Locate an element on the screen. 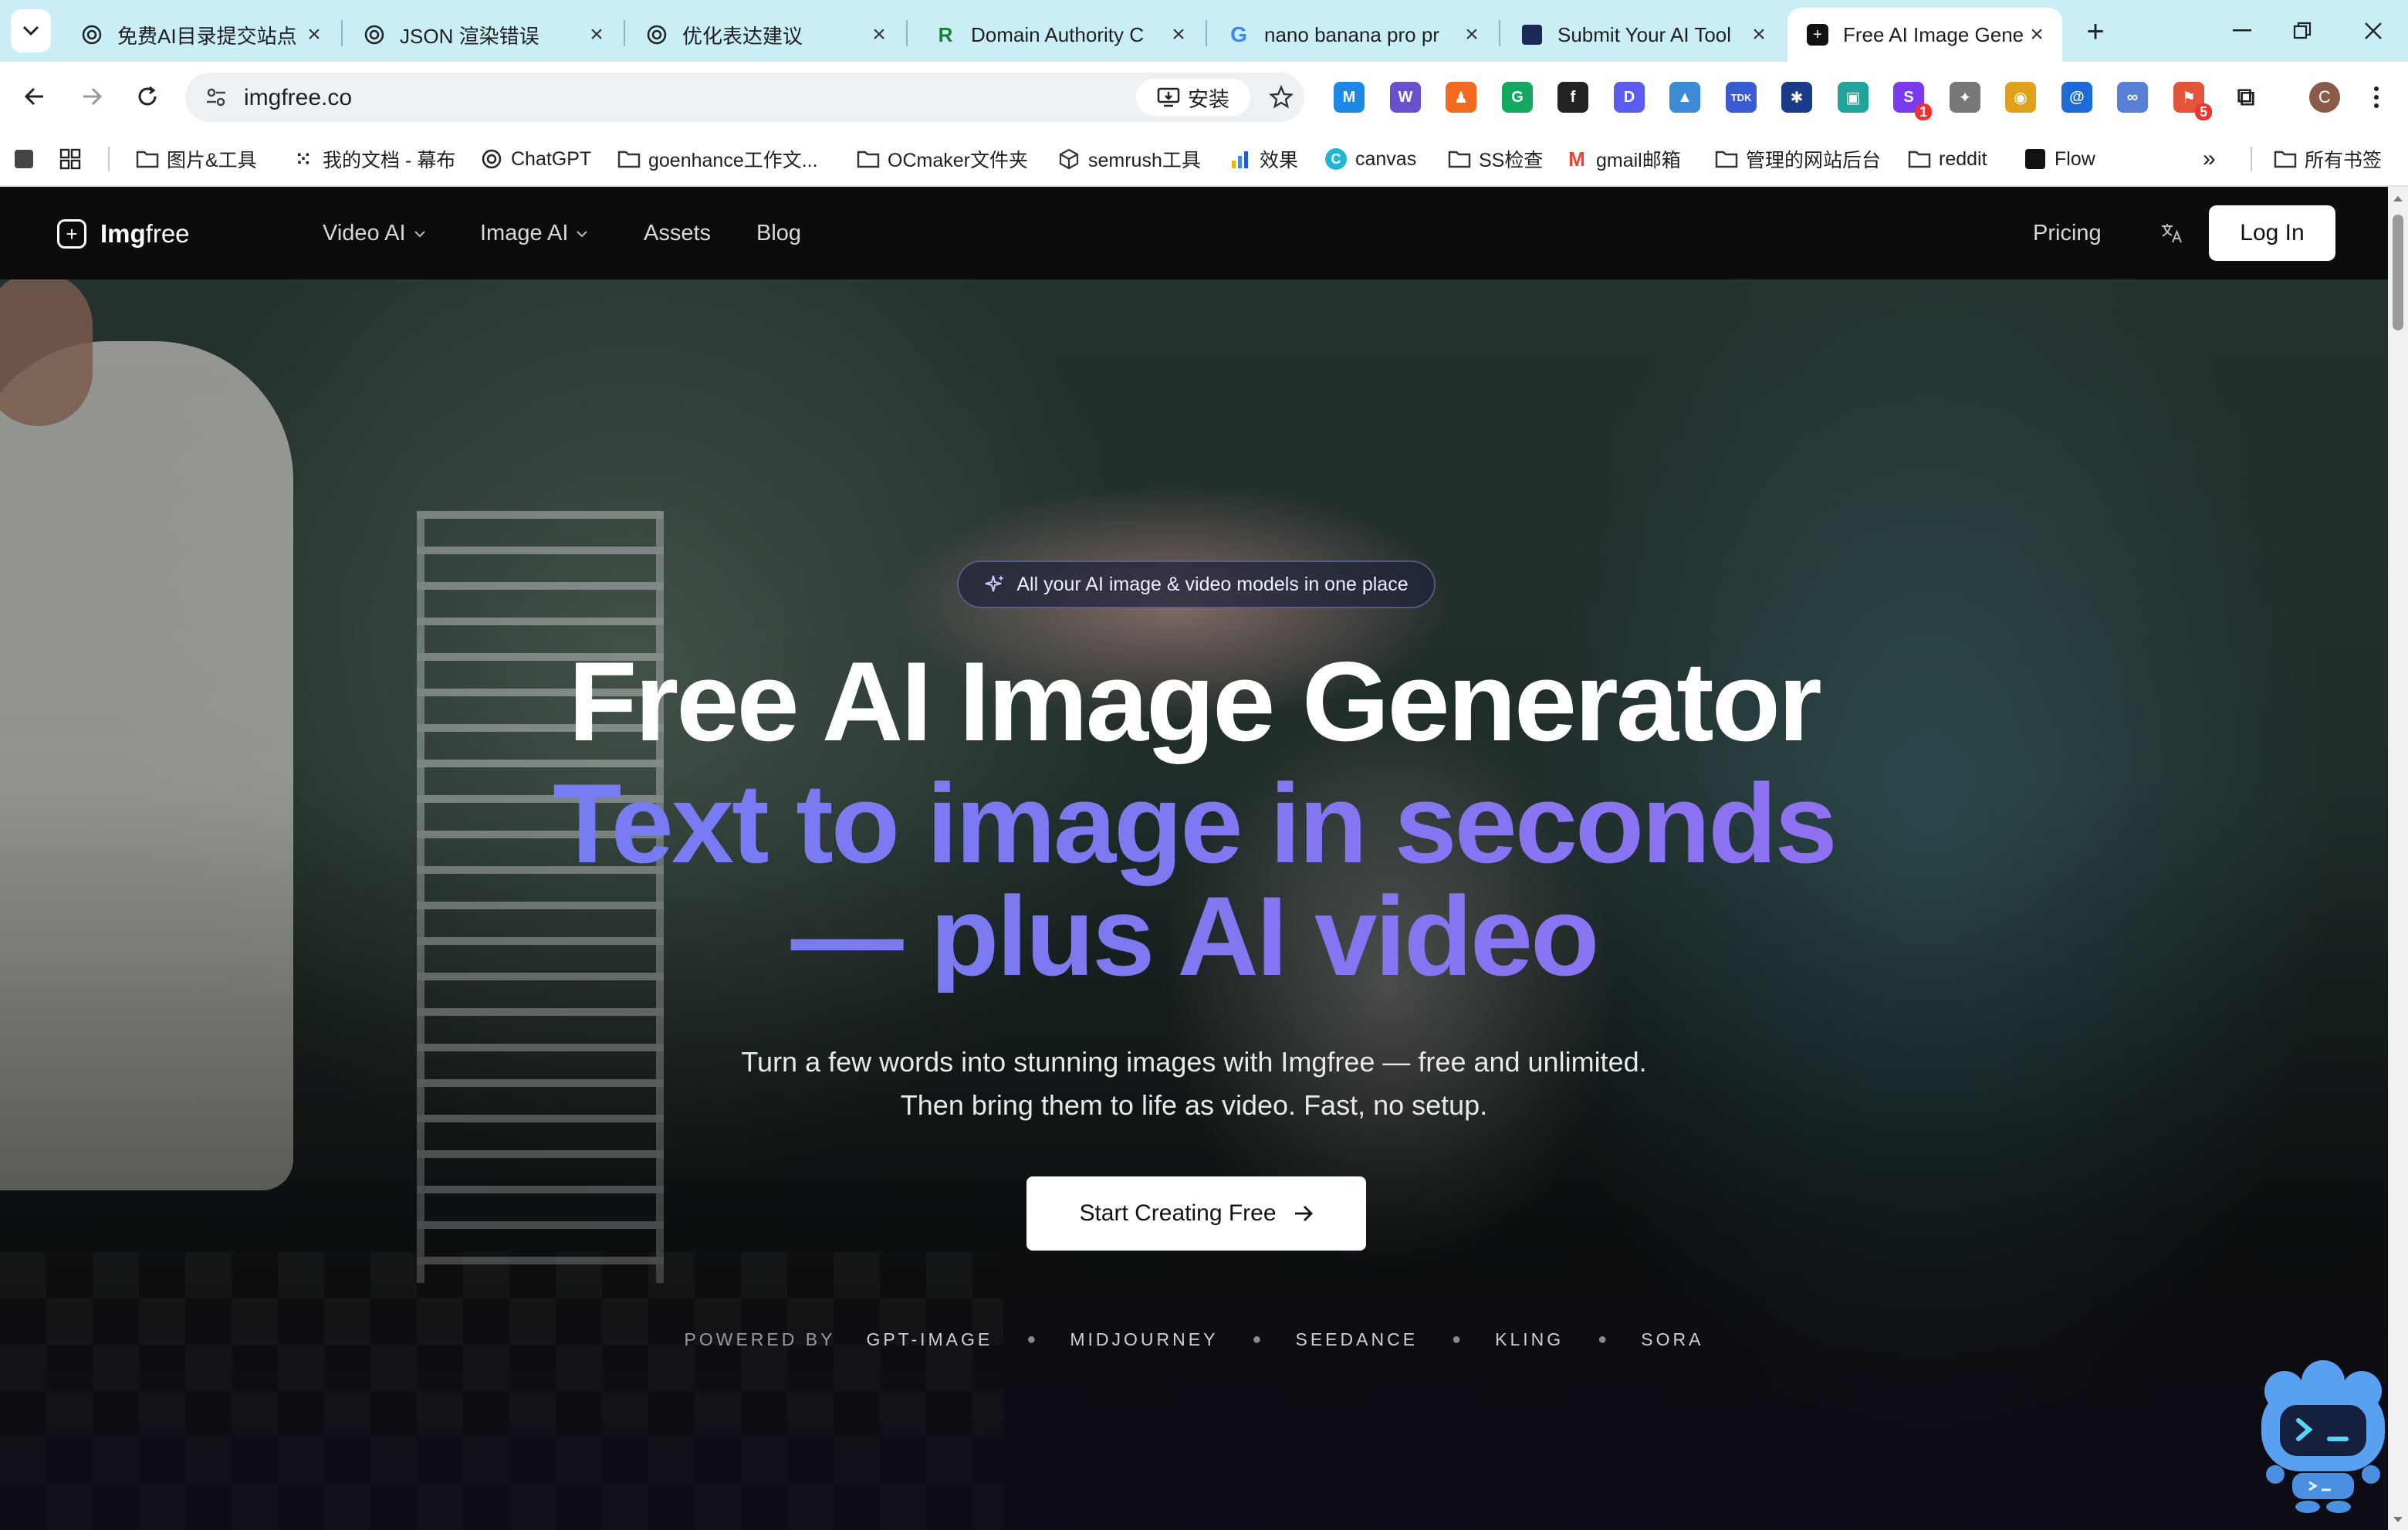 The width and height of the screenshot is (2408, 1530). forward-button is located at coordinates (92, 96).